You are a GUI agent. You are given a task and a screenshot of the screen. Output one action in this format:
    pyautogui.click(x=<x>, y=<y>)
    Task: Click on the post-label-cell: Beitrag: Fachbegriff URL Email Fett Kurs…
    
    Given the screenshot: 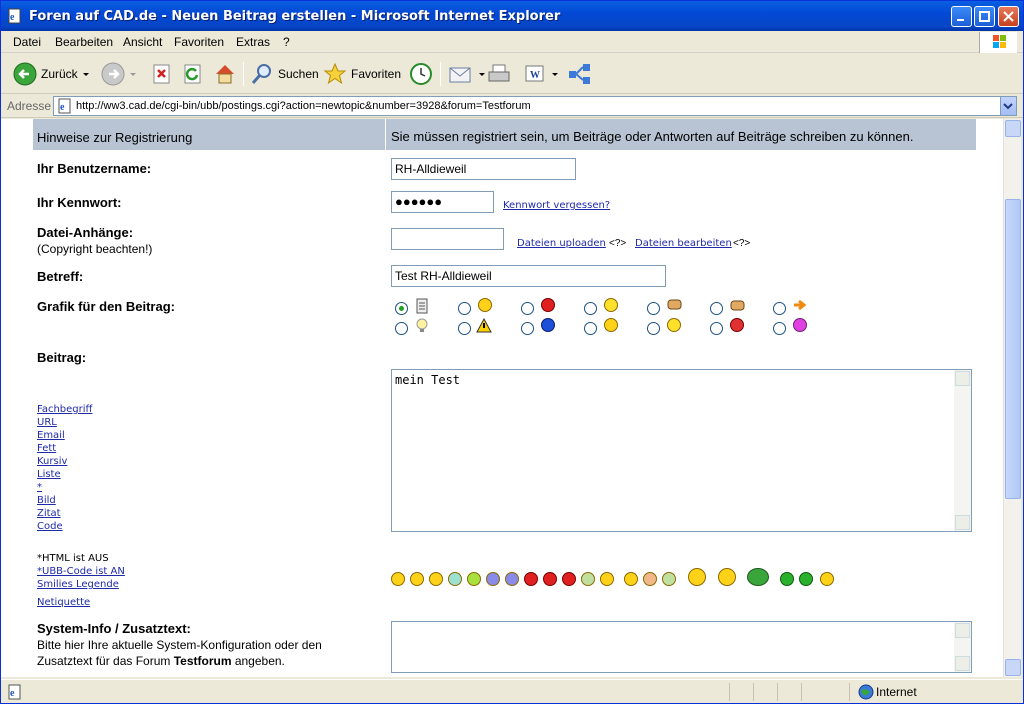 What is the action you would take?
    pyautogui.click(x=209, y=477)
    